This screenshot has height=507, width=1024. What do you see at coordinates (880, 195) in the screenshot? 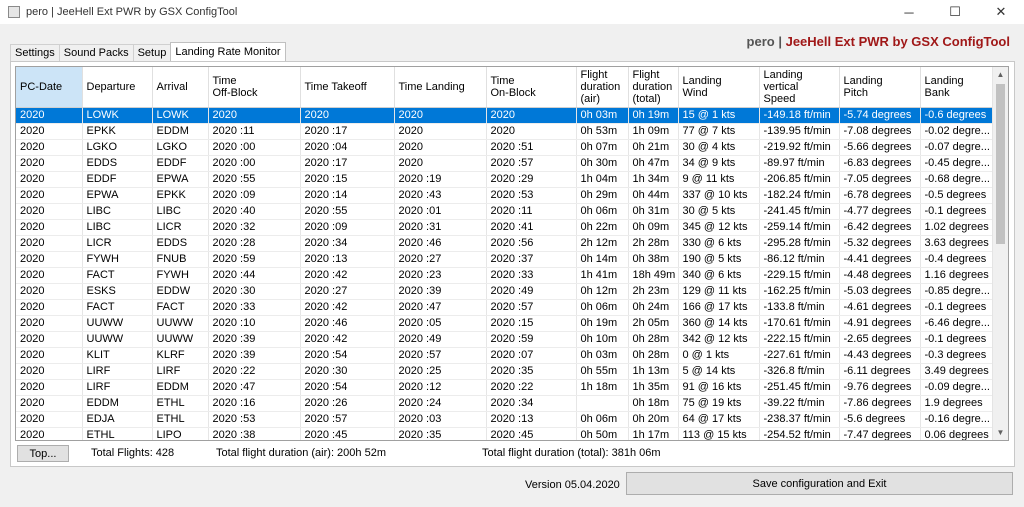
I see `table-cell: -6.78 degrees` at bounding box center [880, 195].